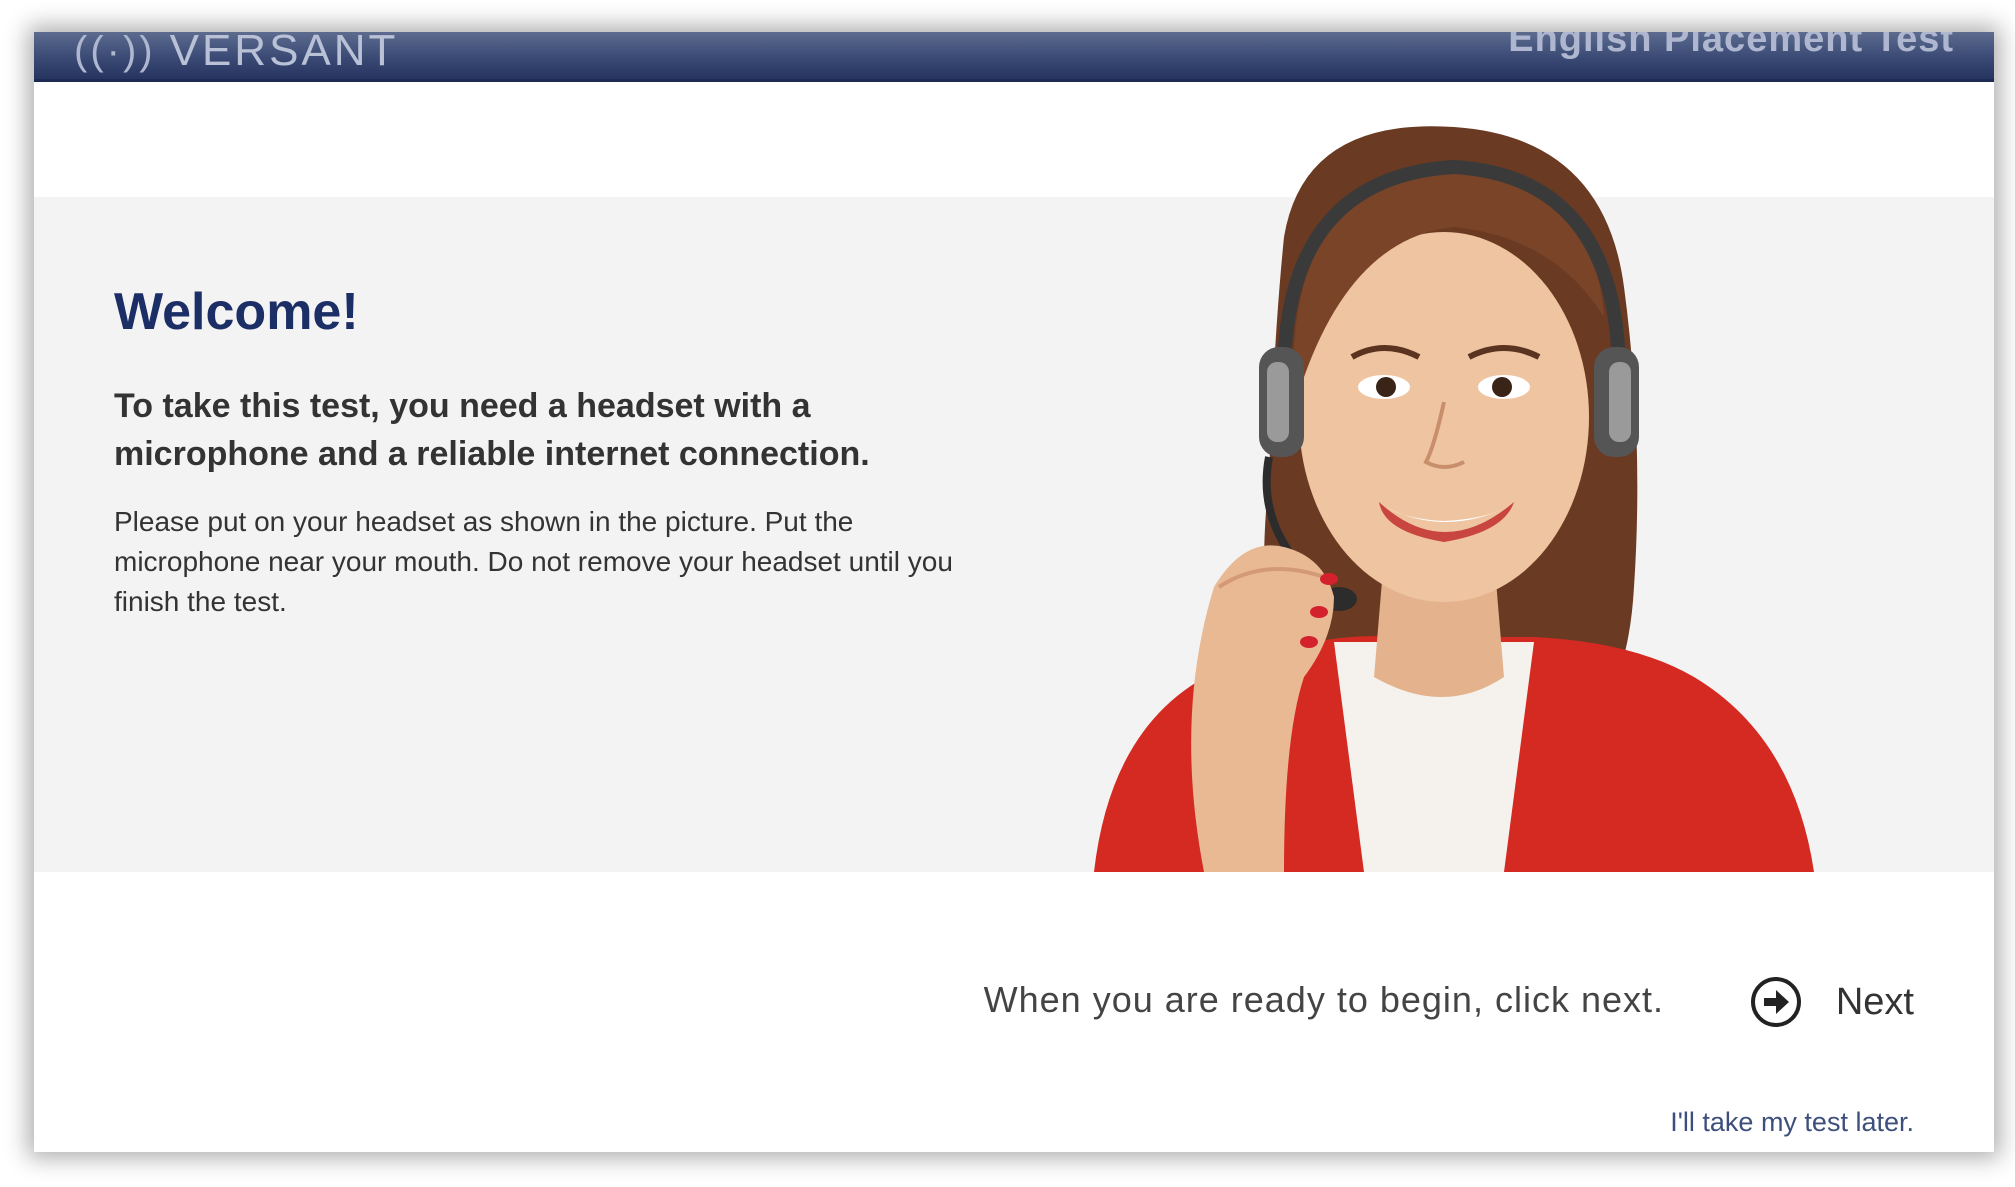  I want to click on arrow-right-circle-icon, so click(1775, 1002).